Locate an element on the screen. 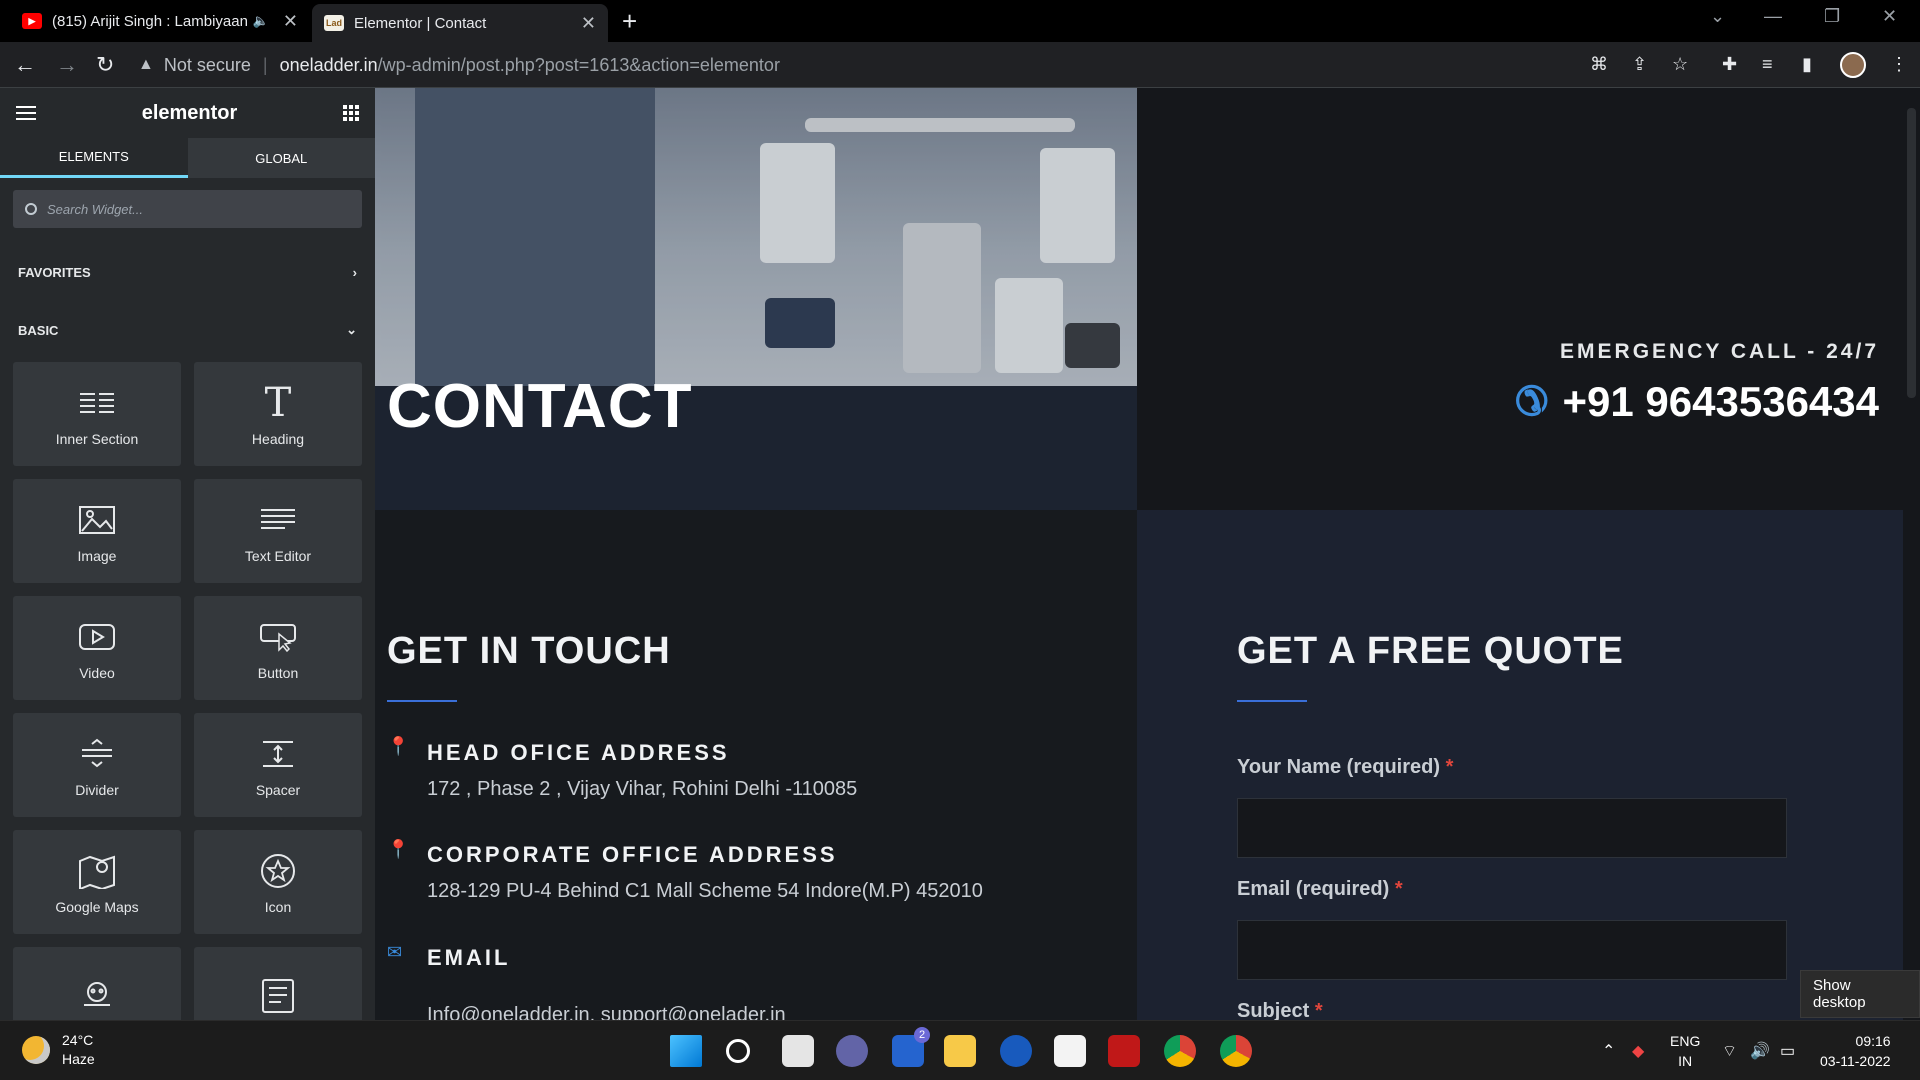 Image resolution: width=1920 pixels, height=1080 pixels. email-input is located at coordinates (1512, 950).